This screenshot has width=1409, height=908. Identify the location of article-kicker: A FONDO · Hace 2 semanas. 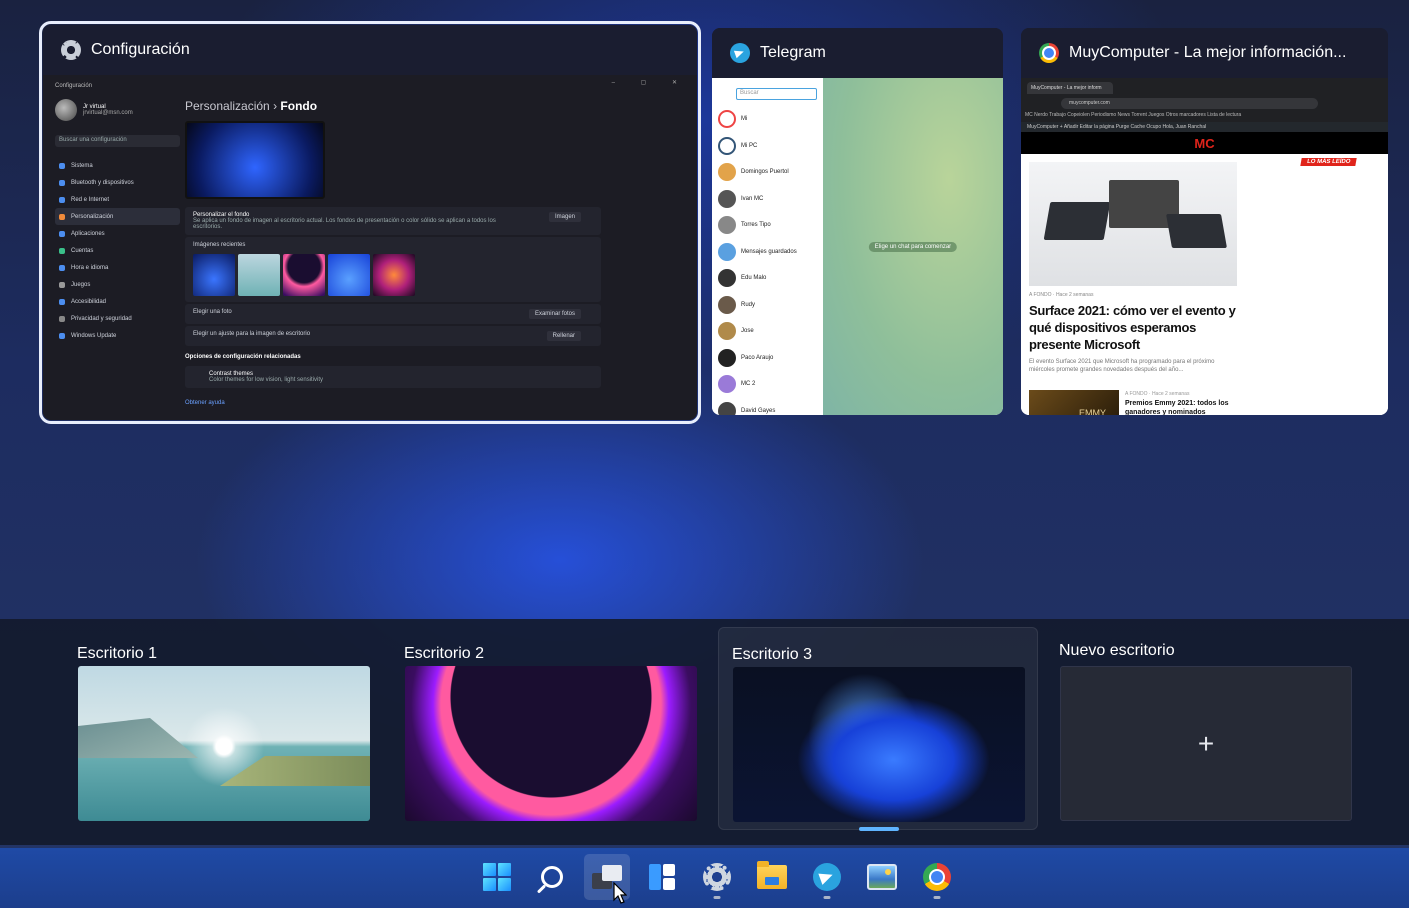
(1061, 295).